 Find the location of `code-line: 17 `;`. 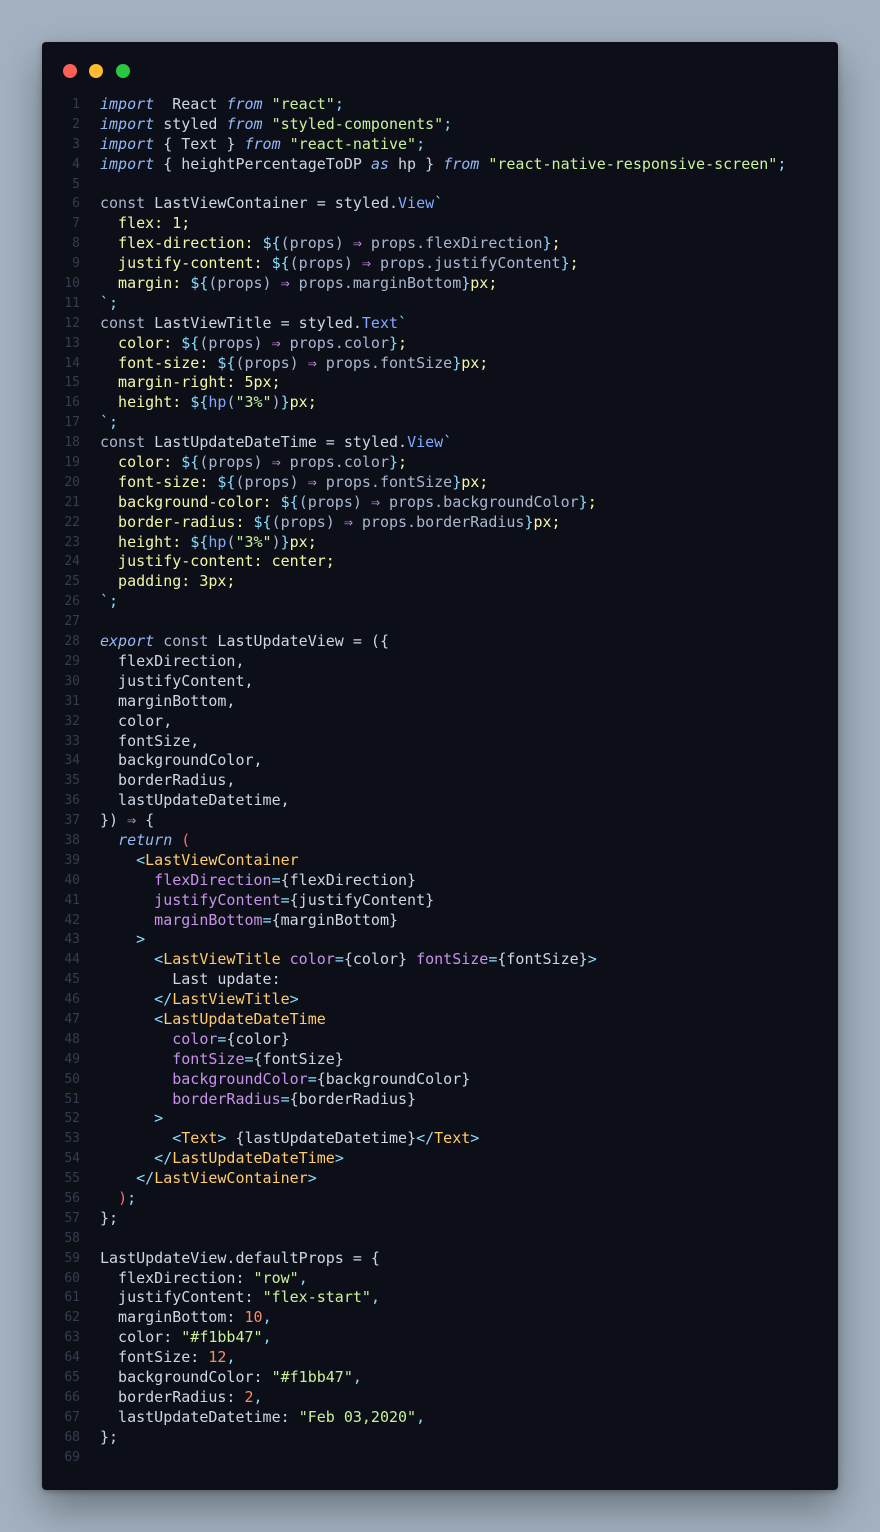

code-line: 17 `; is located at coordinates (440, 423).